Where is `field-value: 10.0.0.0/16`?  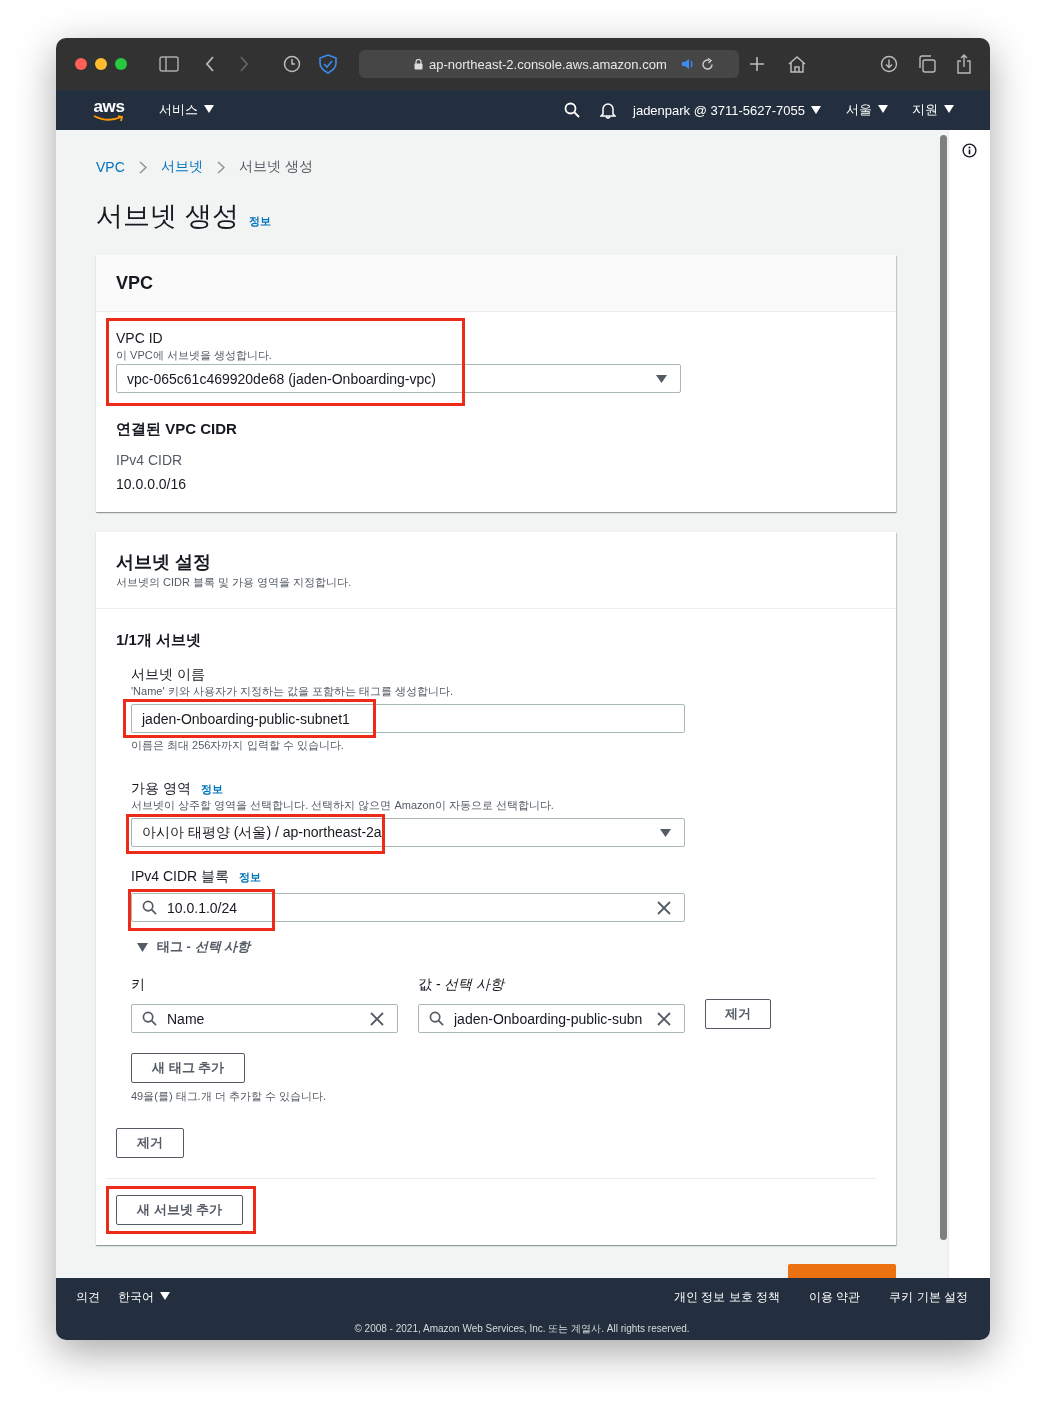 field-value: 10.0.0.0/16 is located at coordinates (152, 484).